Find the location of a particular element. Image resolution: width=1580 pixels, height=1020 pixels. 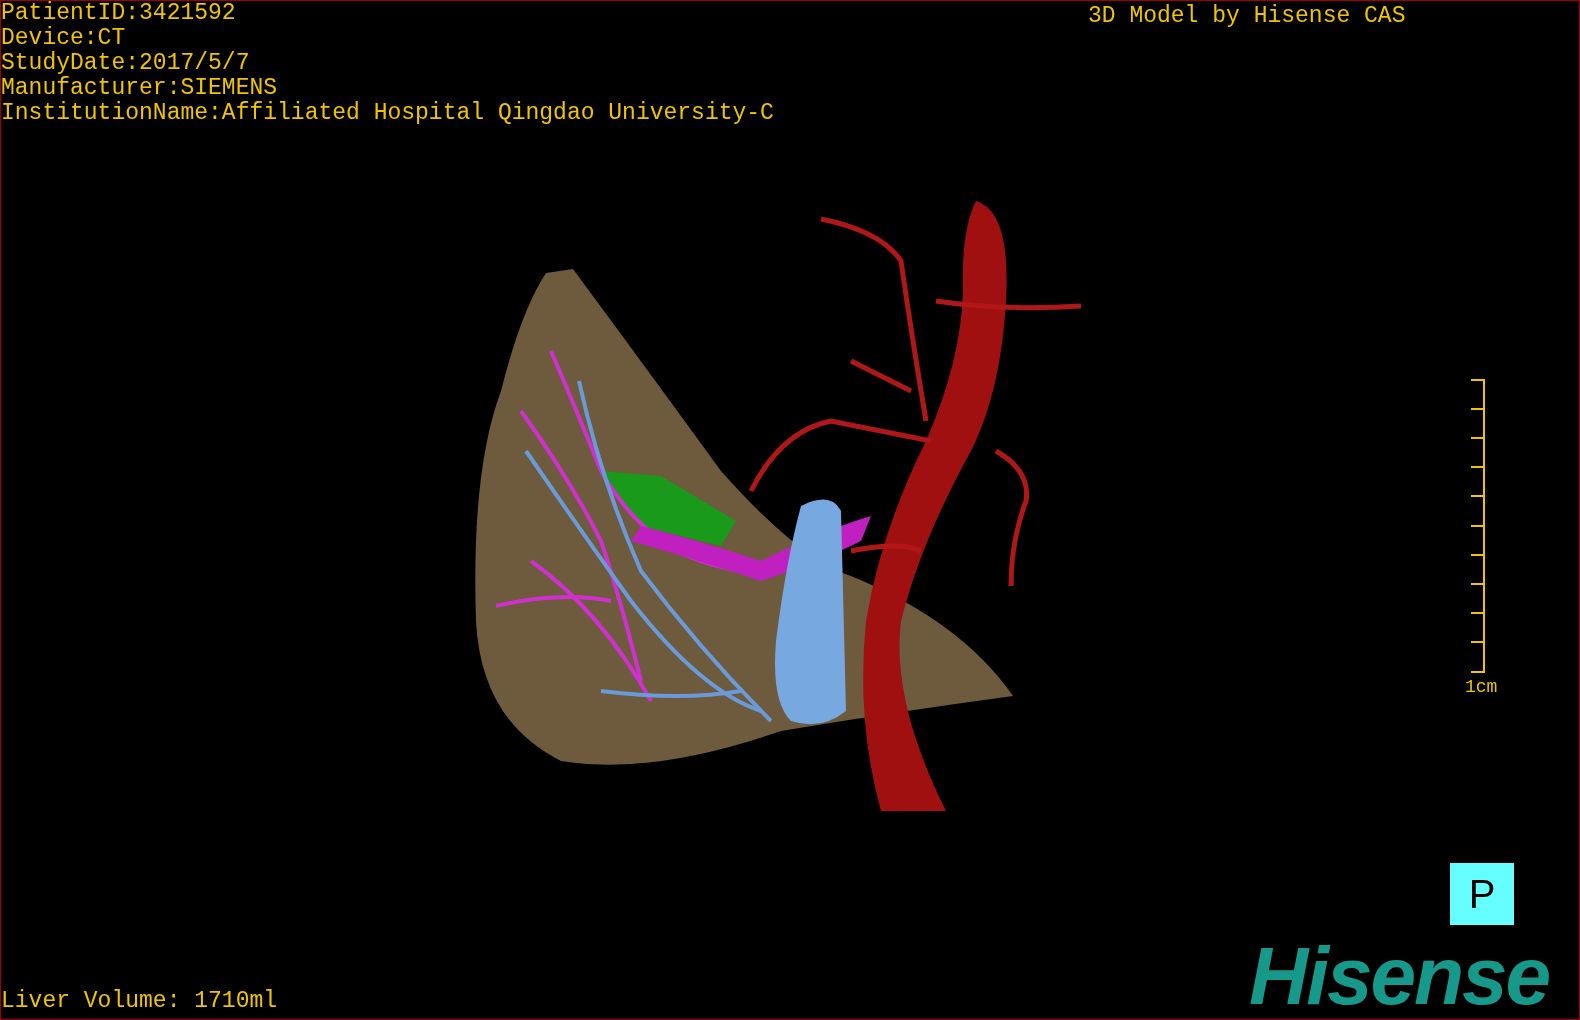

study-info-text: InstitutionName:Affiliated Hospital Qingdao University-C is located at coordinates (387, 113).